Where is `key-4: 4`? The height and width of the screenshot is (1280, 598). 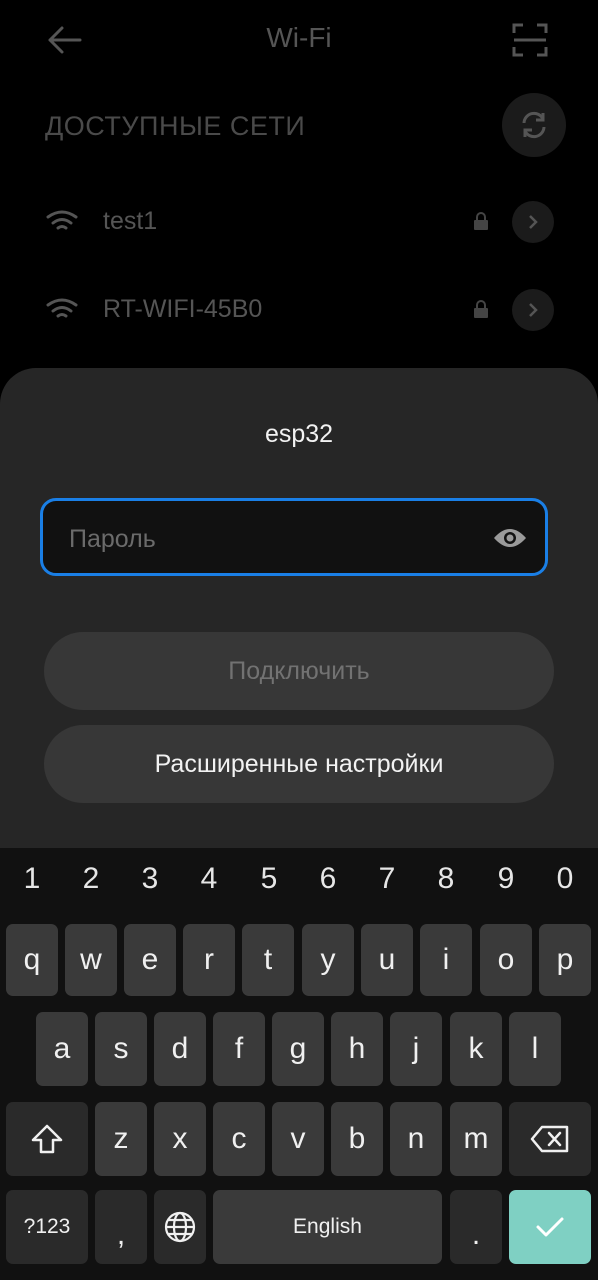 key-4: 4 is located at coordinates (209, 879).